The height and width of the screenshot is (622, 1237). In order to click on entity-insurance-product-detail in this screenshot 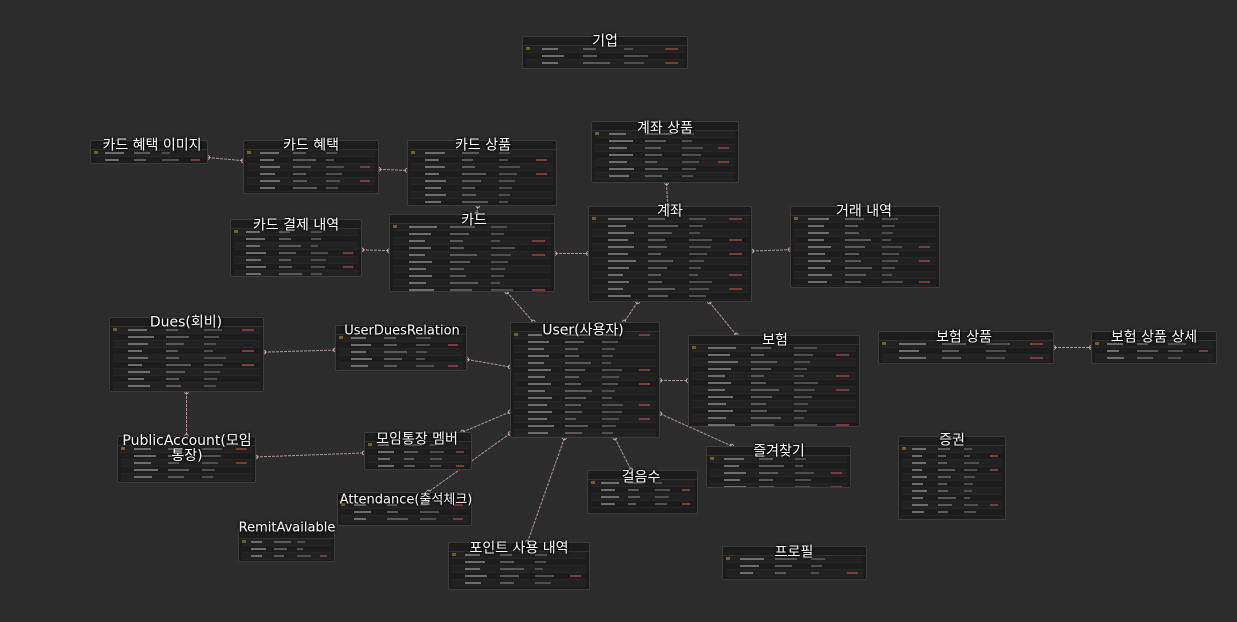, I will do `click(1154, 347)`.